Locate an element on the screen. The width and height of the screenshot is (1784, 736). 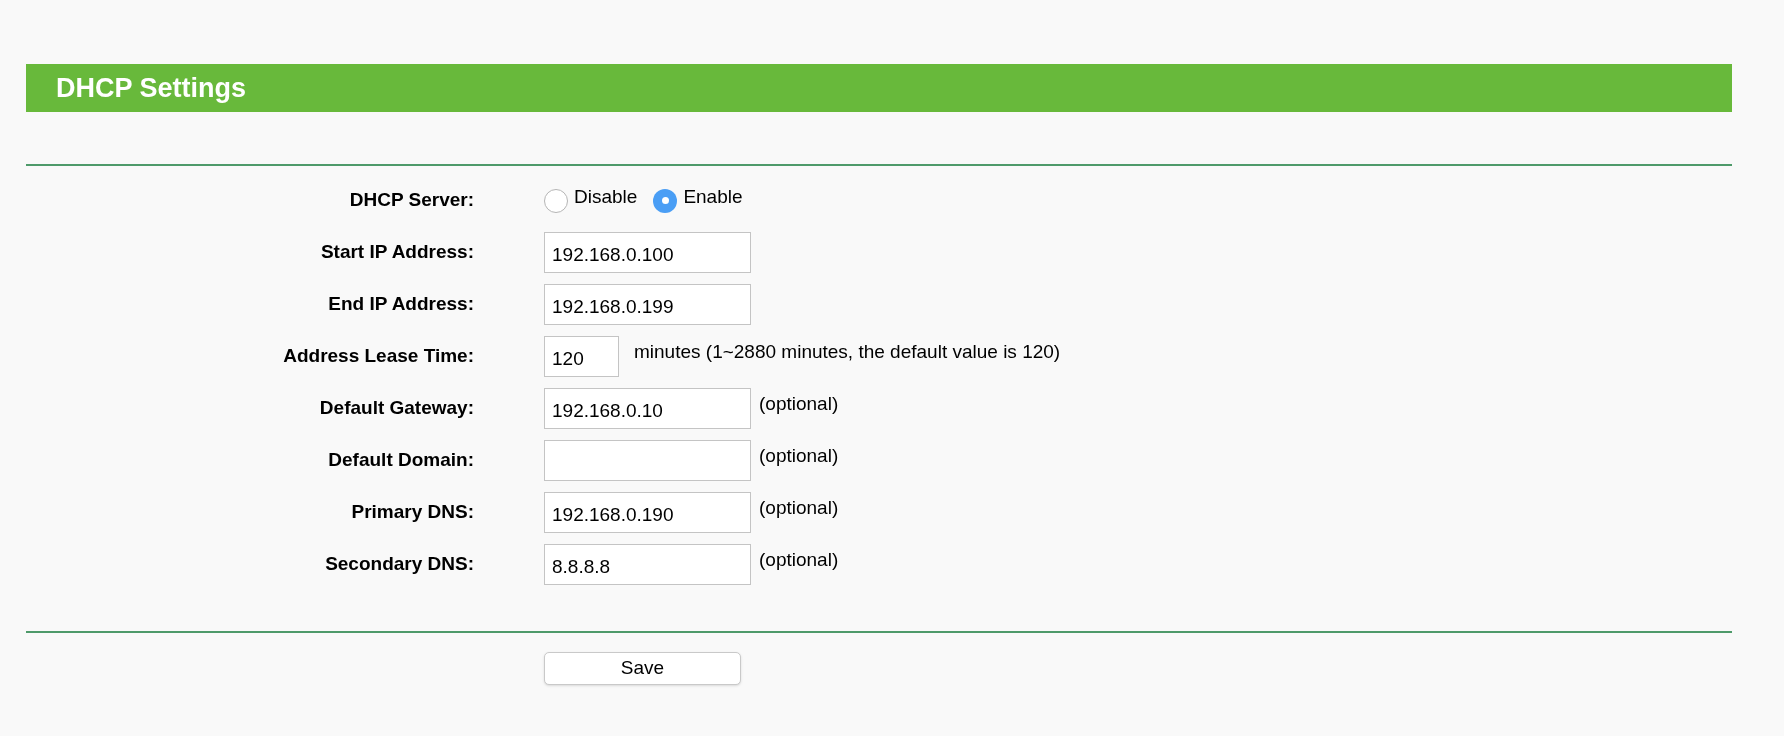
field-label: Address Lease Time: is located at coordinates (378, 356).